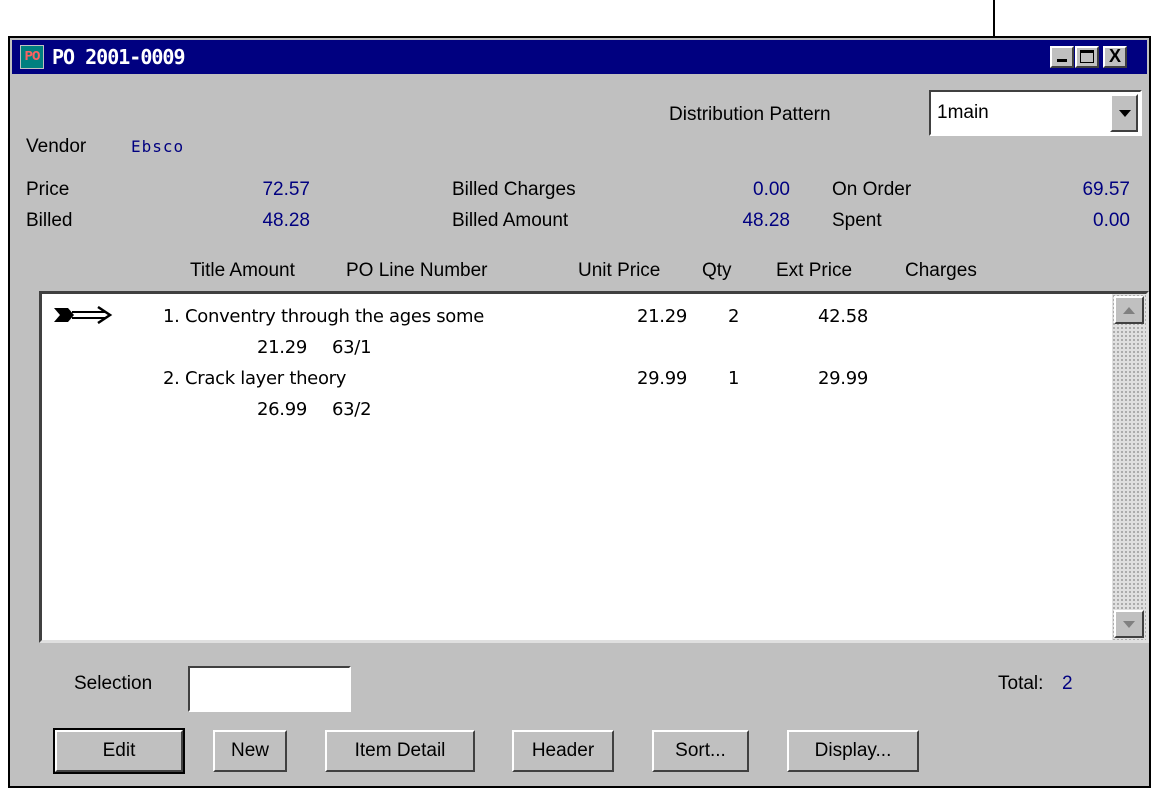 This screenshot has height=797, width=1160. Describe the element at coordinates (48, 189) in the screenshot. I see `price-label: Price` at that location.